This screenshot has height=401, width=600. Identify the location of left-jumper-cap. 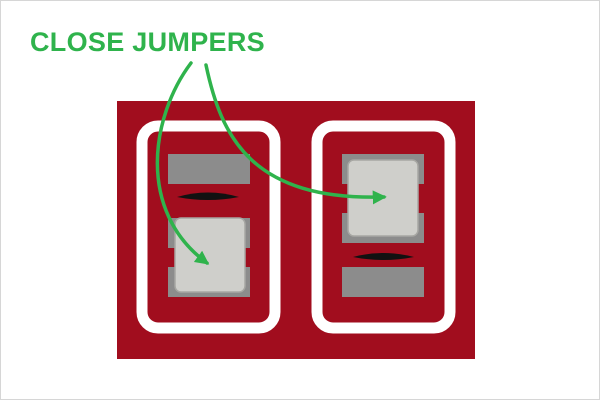
(210, 255).